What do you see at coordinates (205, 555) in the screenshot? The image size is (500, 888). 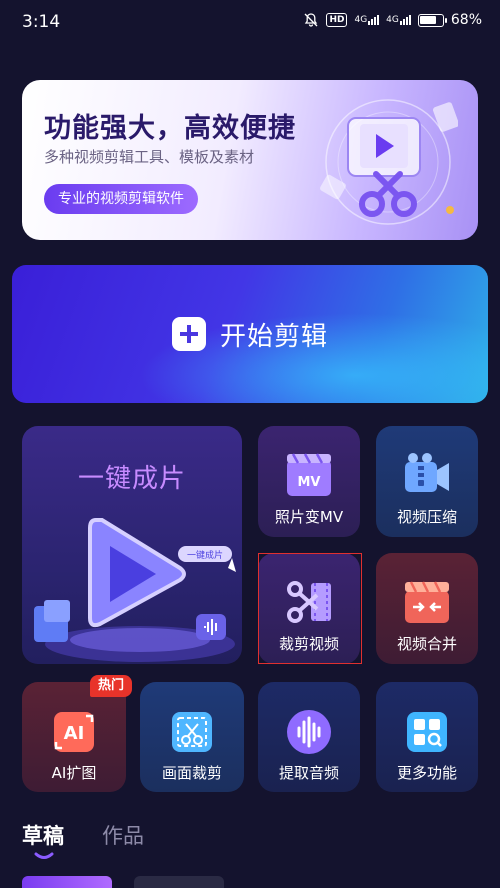 I see `one-click-tag: 一键成片` at bounding box center [205, 555].